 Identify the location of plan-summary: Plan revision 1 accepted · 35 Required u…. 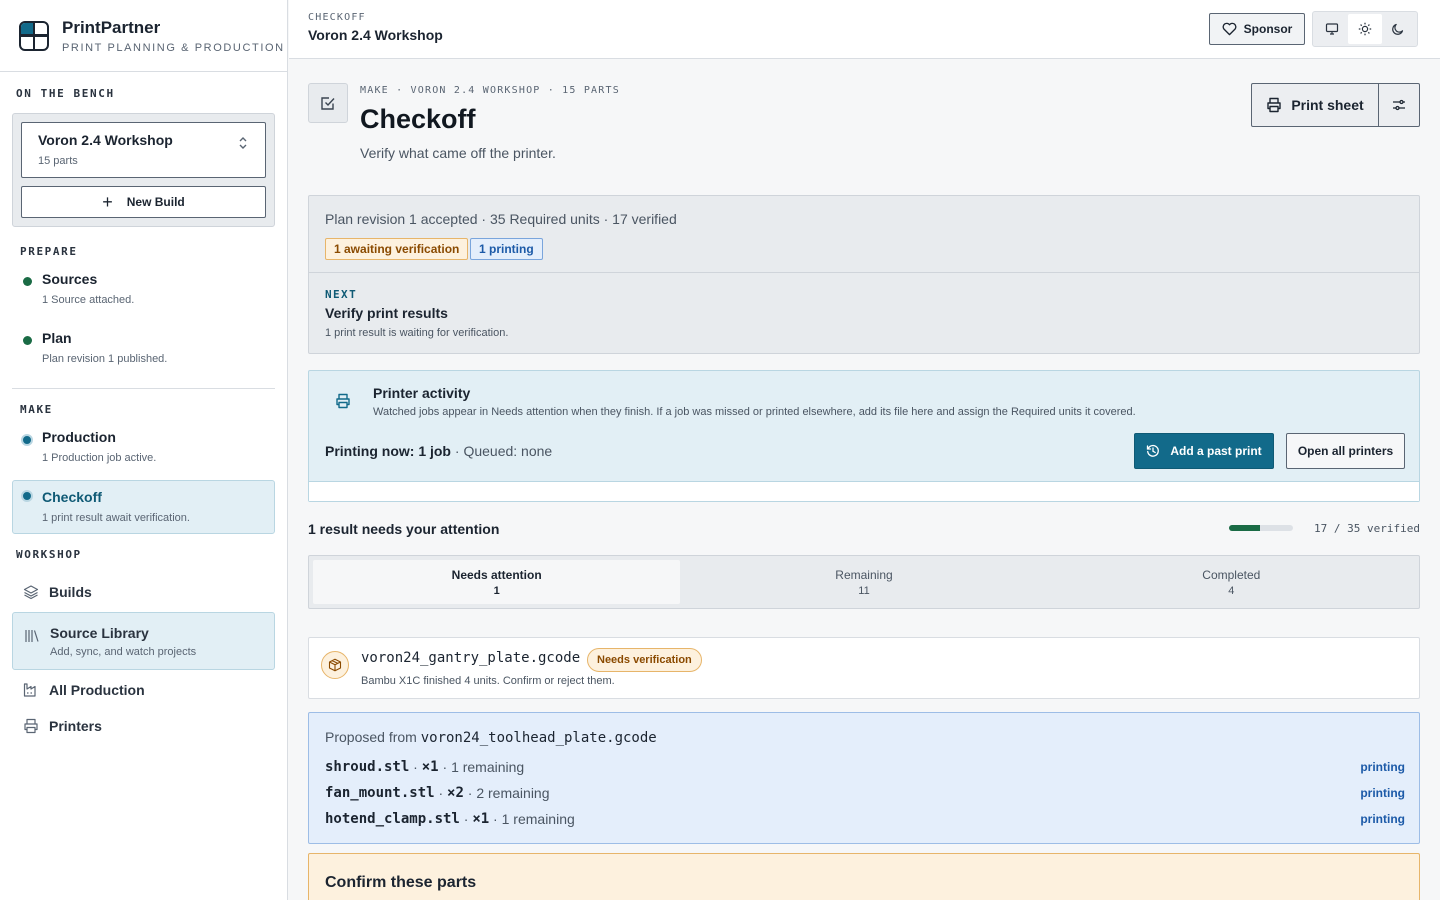
(501, 219).